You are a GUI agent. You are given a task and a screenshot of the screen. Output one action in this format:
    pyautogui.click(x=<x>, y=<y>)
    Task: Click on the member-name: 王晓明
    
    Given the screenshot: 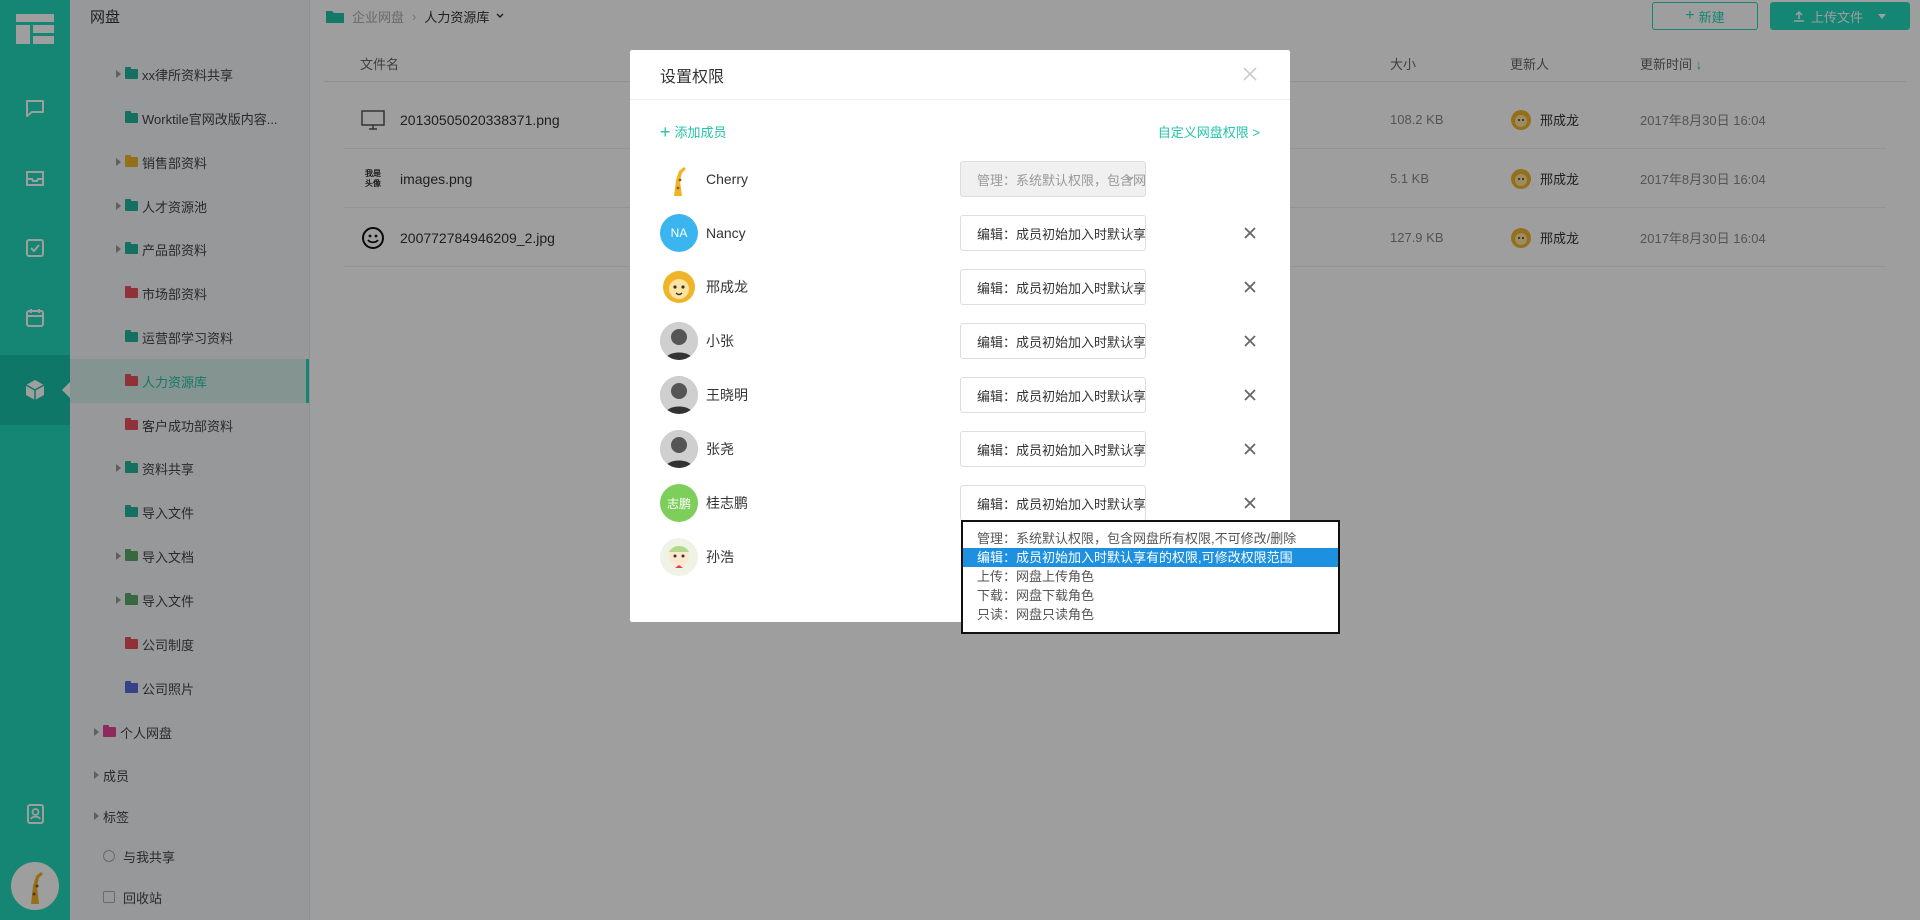 What is the action you would take?
    pyautogui.click(x=727, y=395)
    